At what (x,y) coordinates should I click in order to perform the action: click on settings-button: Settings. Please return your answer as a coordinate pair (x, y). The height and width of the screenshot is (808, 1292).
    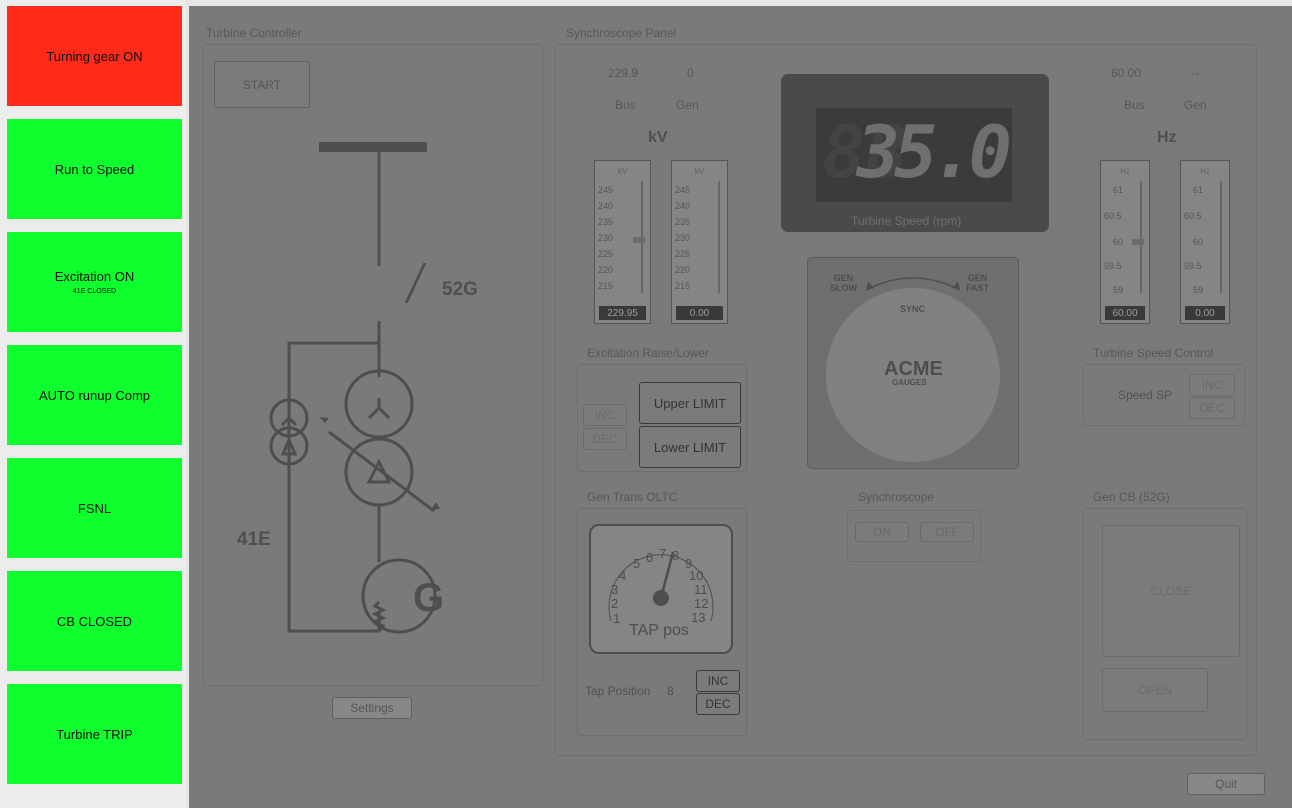
    Looking at the image, I should click on (372, 708).